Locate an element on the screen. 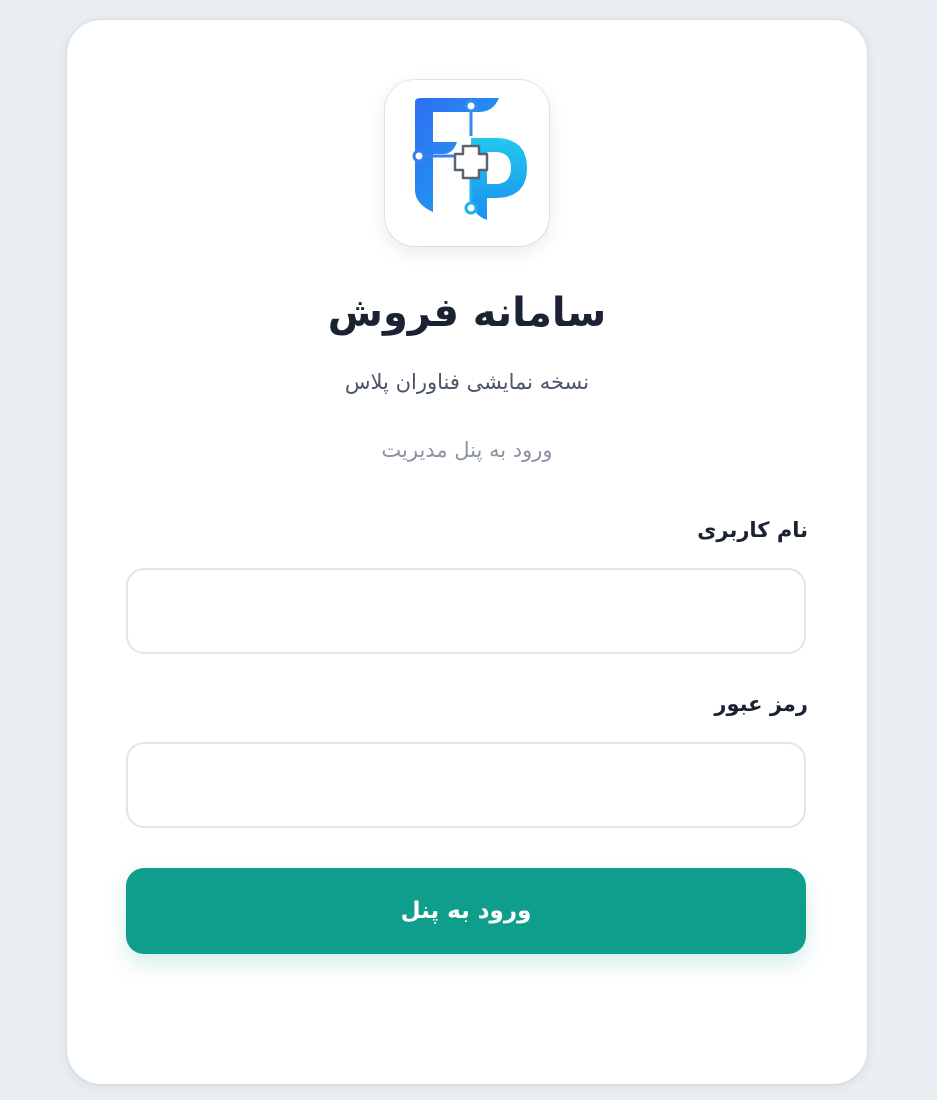  fp-logo-icon is located at coordinates (469, 159).